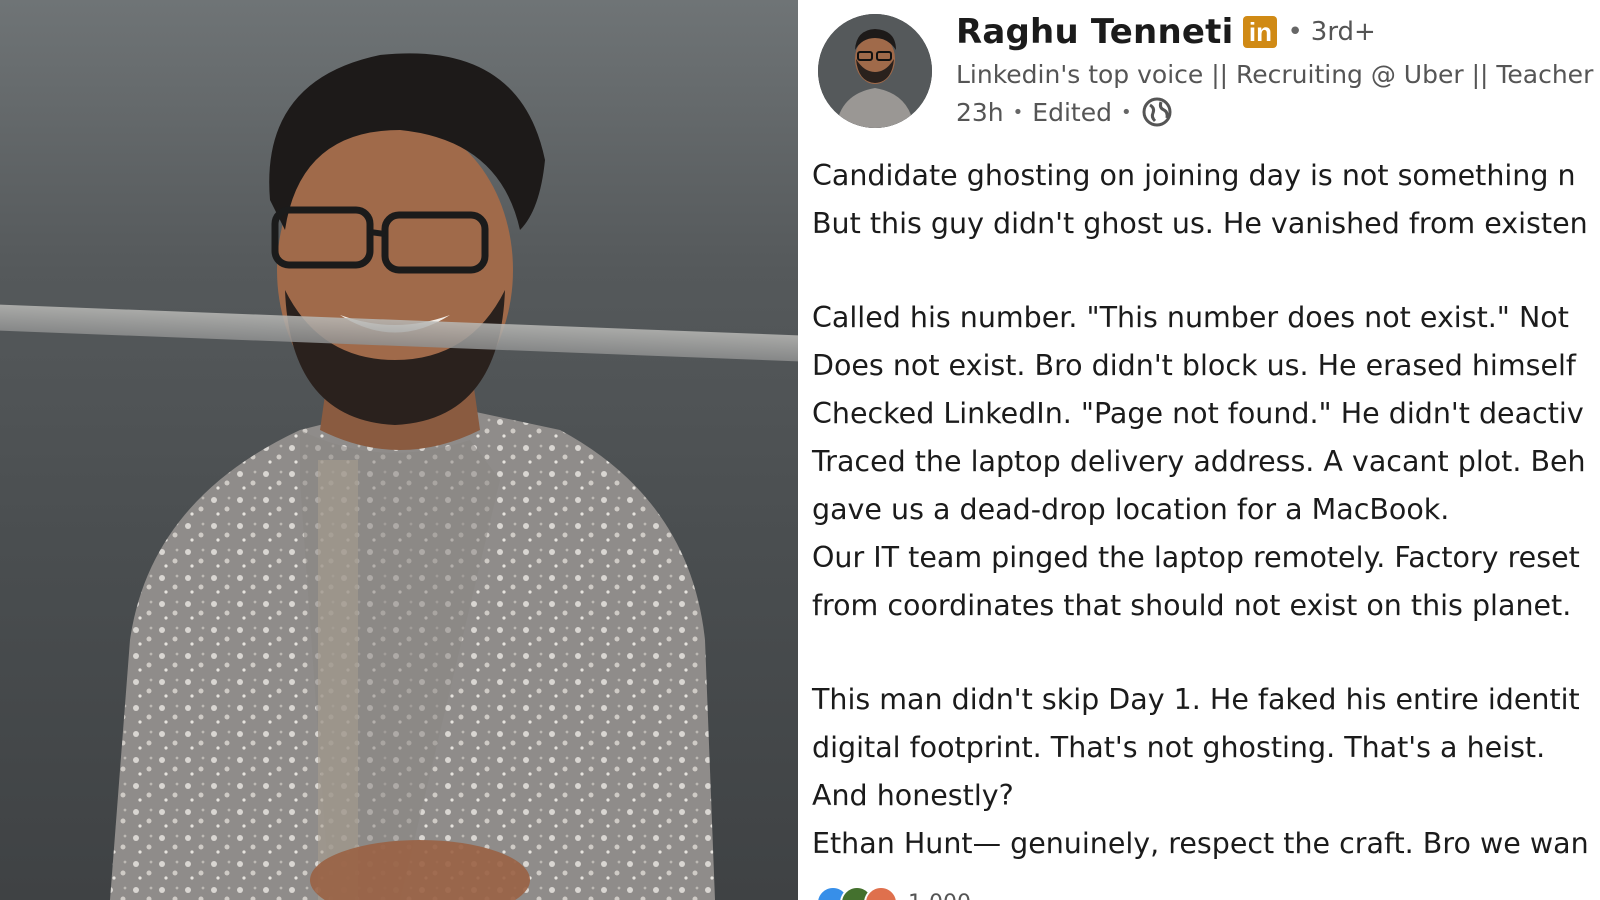  Describe the element at coordinates (881, 893) in the screenshot. I see `love-reaction-icon` at that location.